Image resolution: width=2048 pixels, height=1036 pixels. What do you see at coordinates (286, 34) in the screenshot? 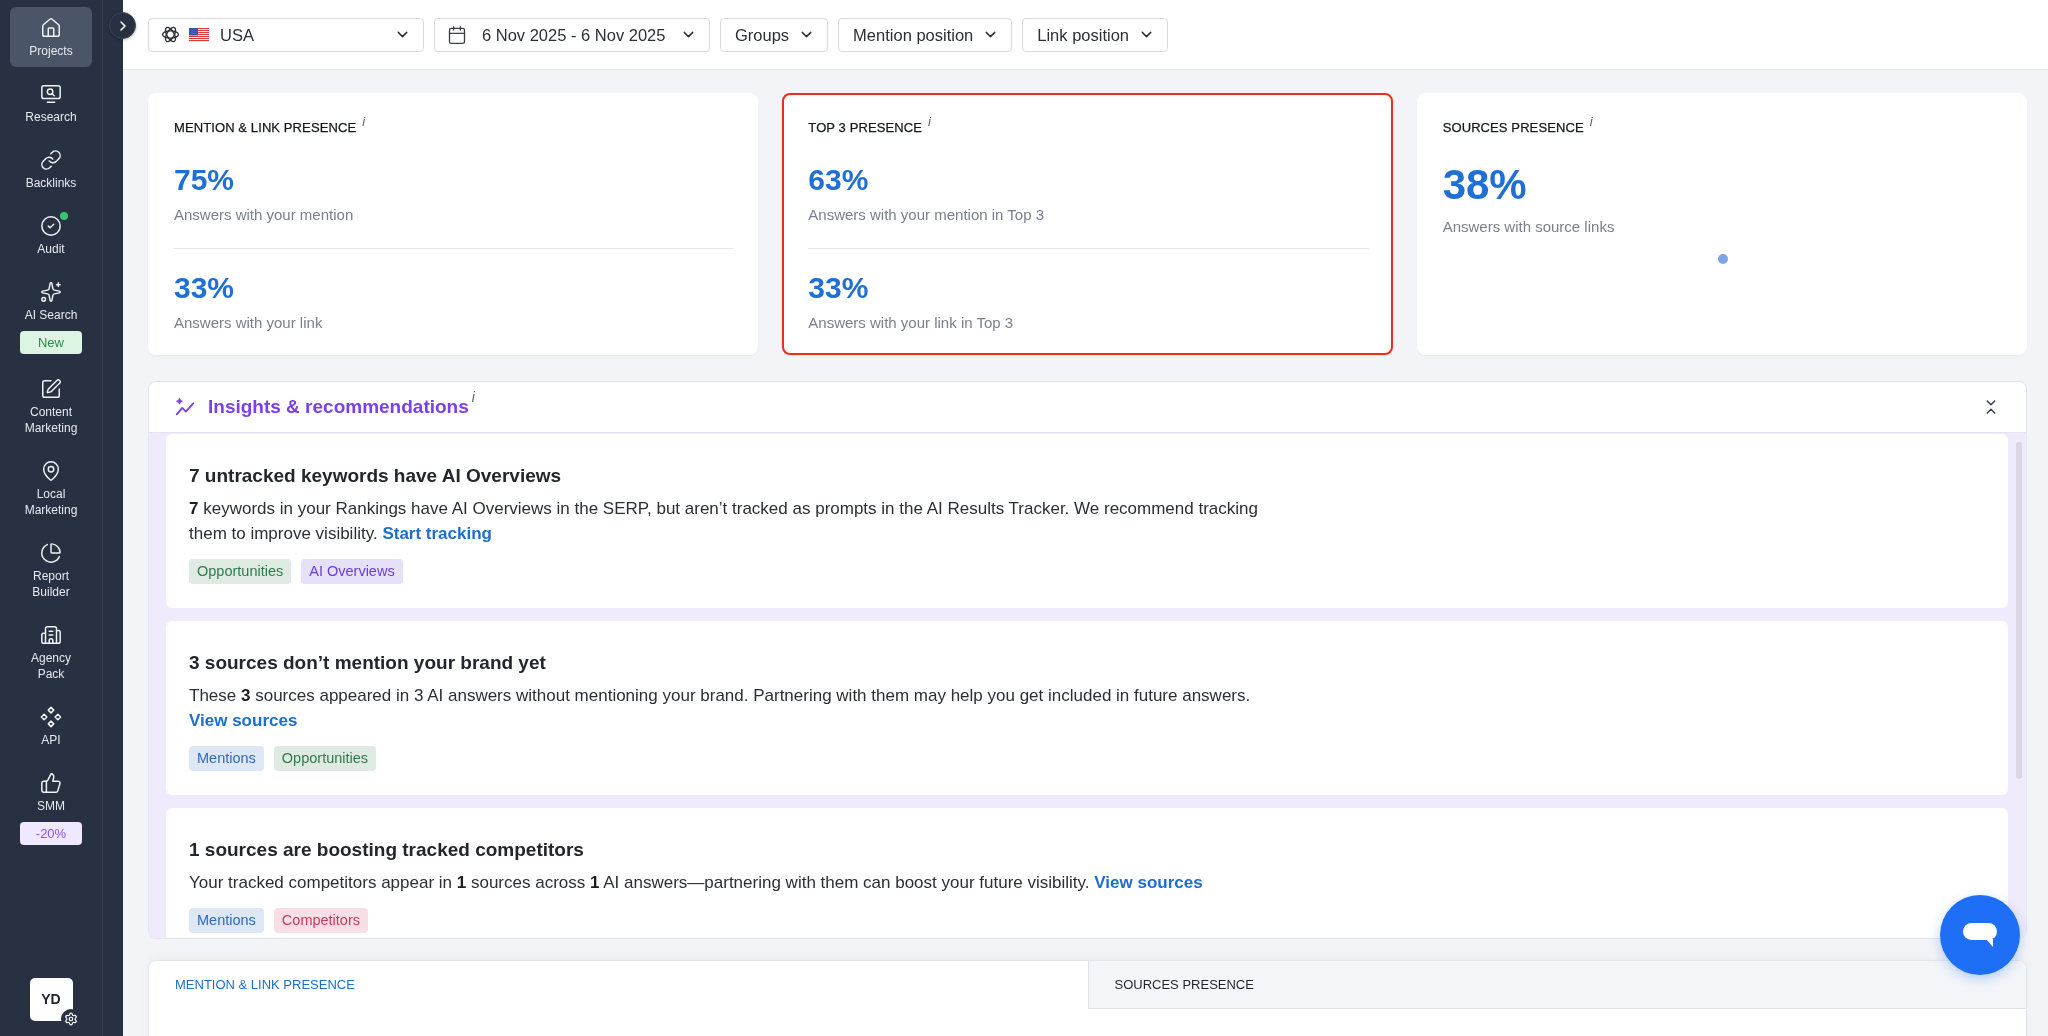
I see `country-dropdown: USA` at bounding box center [286, 34].